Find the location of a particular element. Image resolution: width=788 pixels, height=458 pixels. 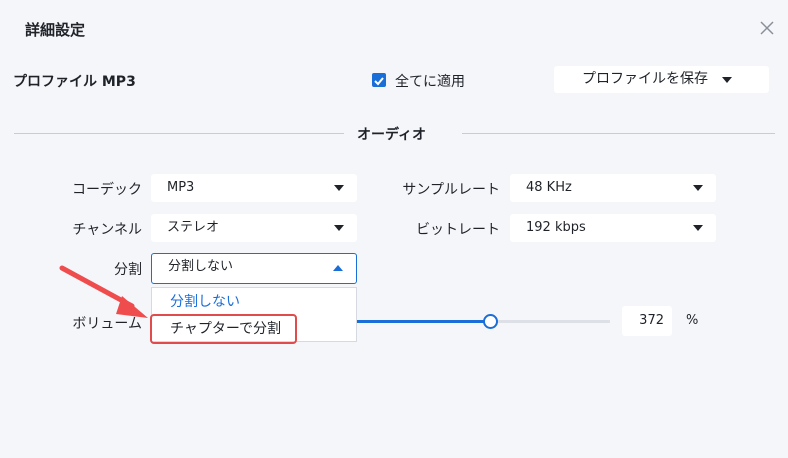

save-profile-label: プロファイルを保存 is located at coordinates (645, 79).